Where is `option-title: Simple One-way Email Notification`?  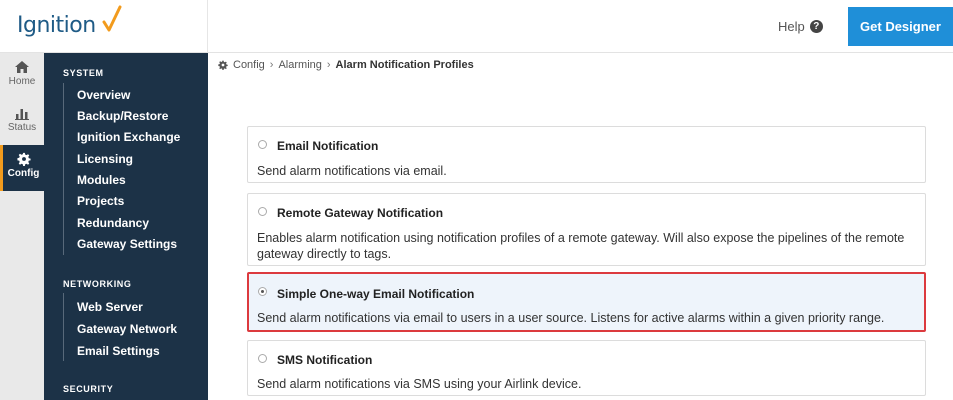 option-title: Simple One-way Email Notification is located at coordinates (376, 294).